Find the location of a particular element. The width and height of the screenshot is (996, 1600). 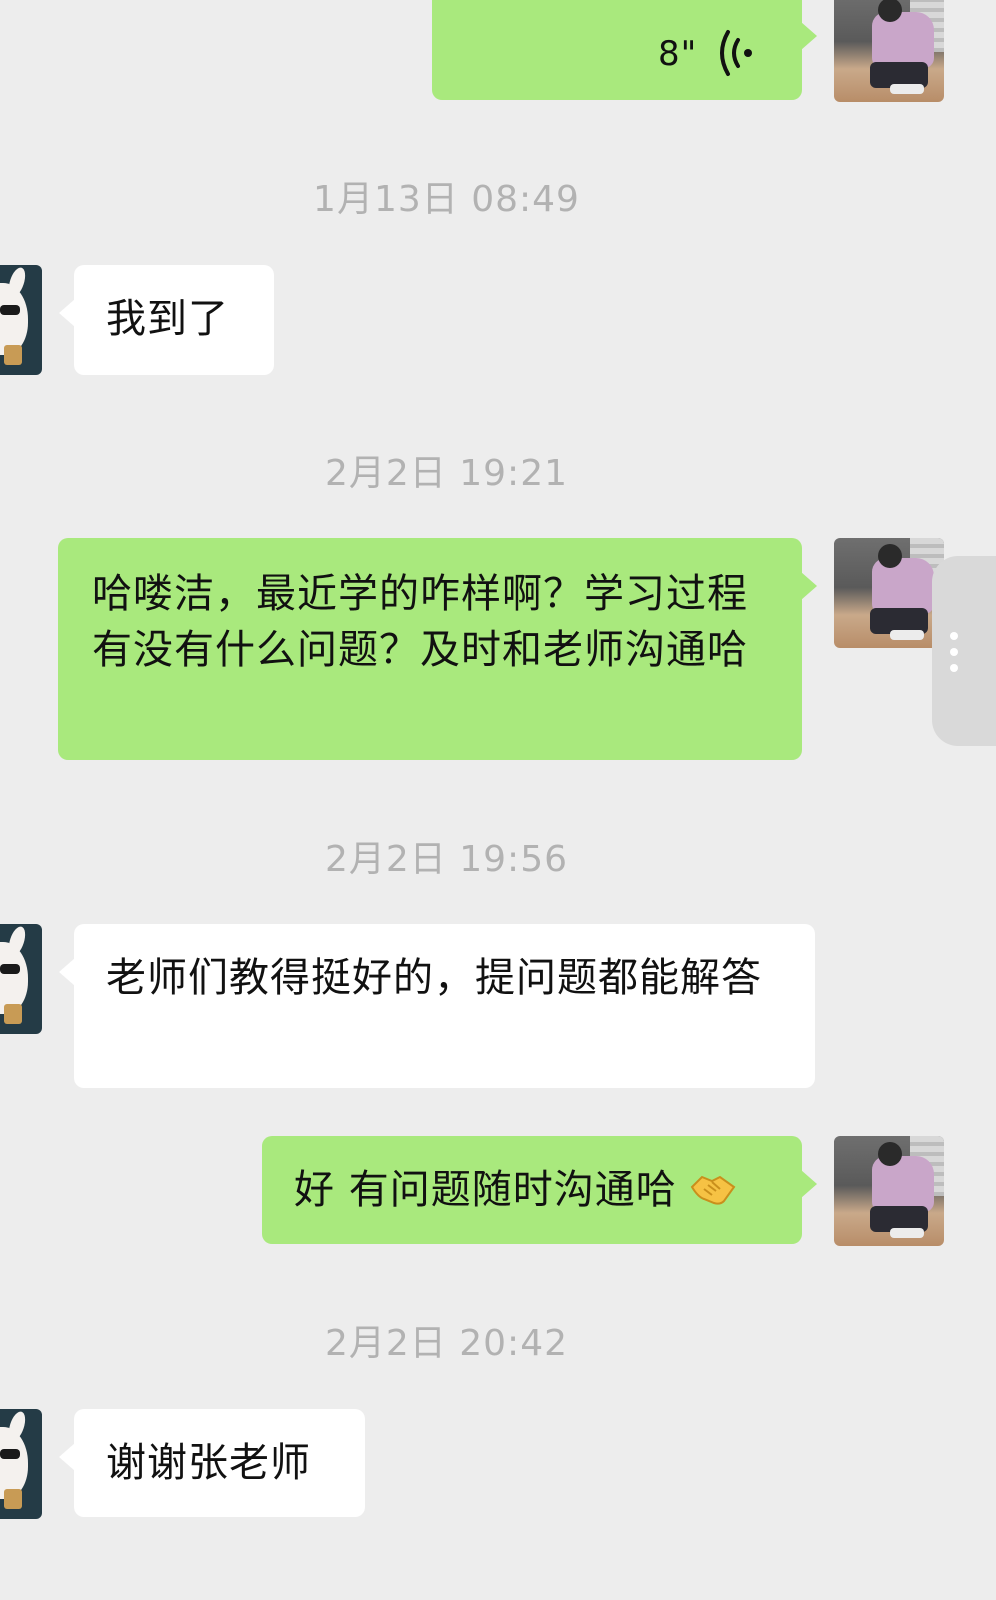

message-timestamp: 1月13日 08:49 is located at coordinates (446, 199).